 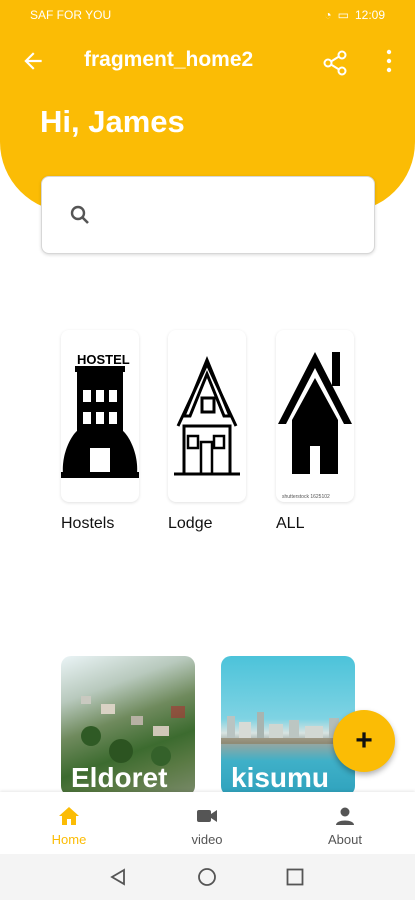 What do you see at coordinates (389, 61) in the screenshot?
I see `more-options-icon` at bounding box center [389, 61].